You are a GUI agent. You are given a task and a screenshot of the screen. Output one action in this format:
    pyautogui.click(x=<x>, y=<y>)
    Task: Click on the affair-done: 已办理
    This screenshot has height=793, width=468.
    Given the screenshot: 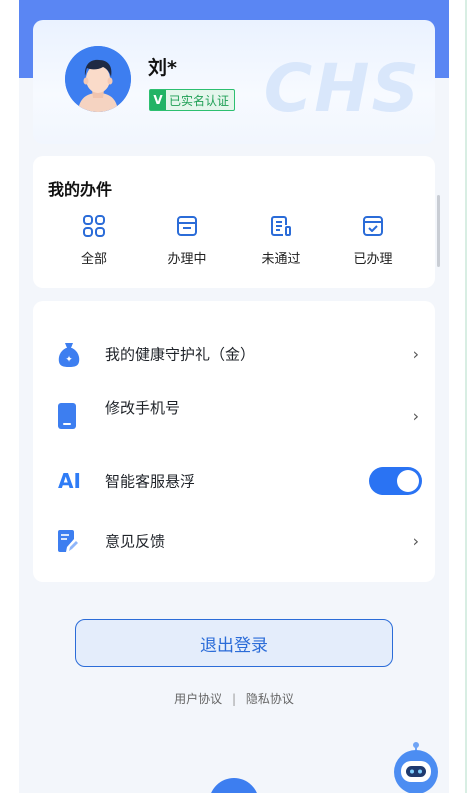 What is the action you would take?
    pyautogui.click(x=373, y=240)
    